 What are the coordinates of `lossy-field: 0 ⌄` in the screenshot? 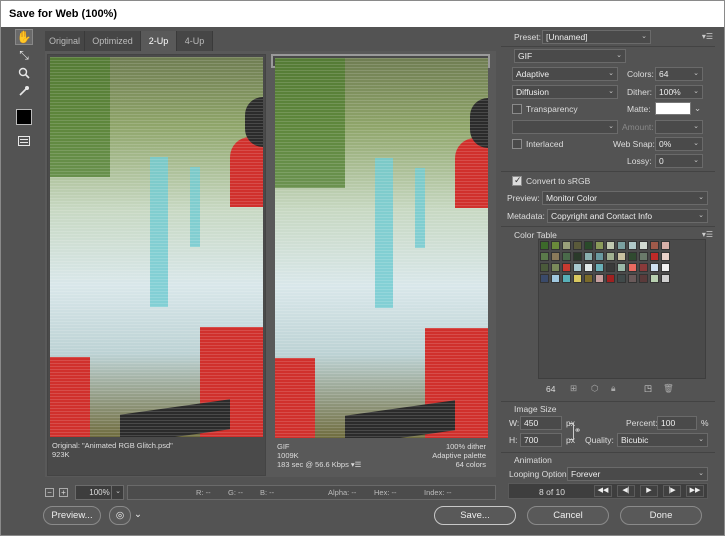 It's located at (679, 161).